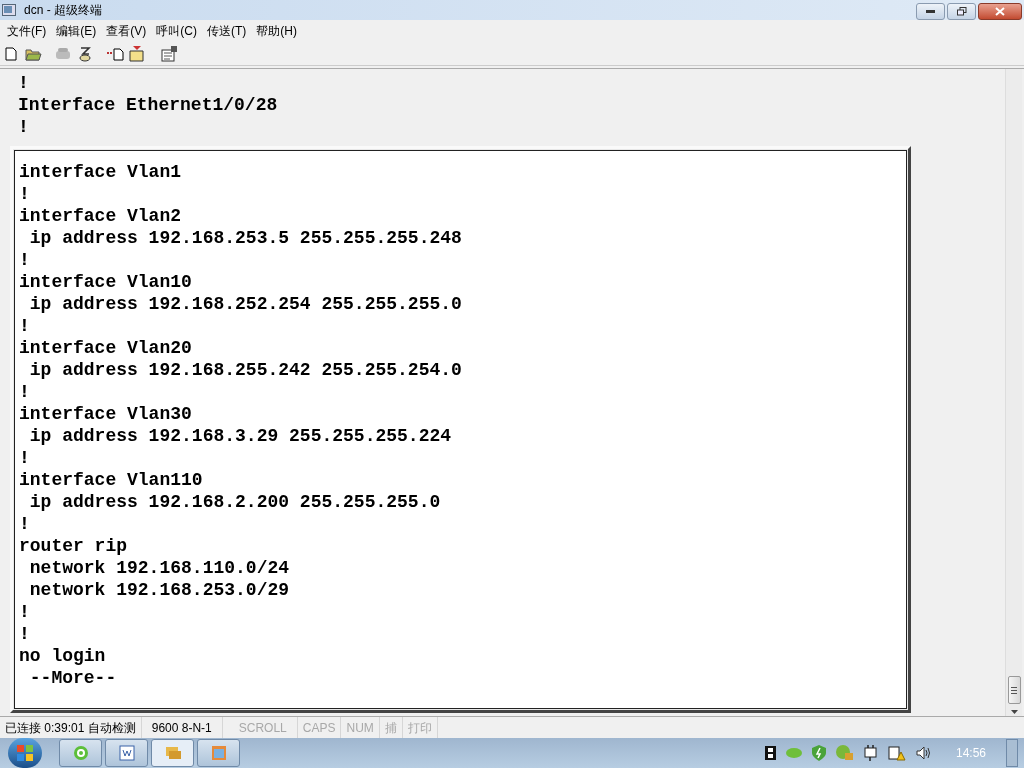  Describe the element at coordinates (245, 370) in the screenshot. I see `terminal-line: ip address 192.168.255.242 255.255.254.0` at that location.